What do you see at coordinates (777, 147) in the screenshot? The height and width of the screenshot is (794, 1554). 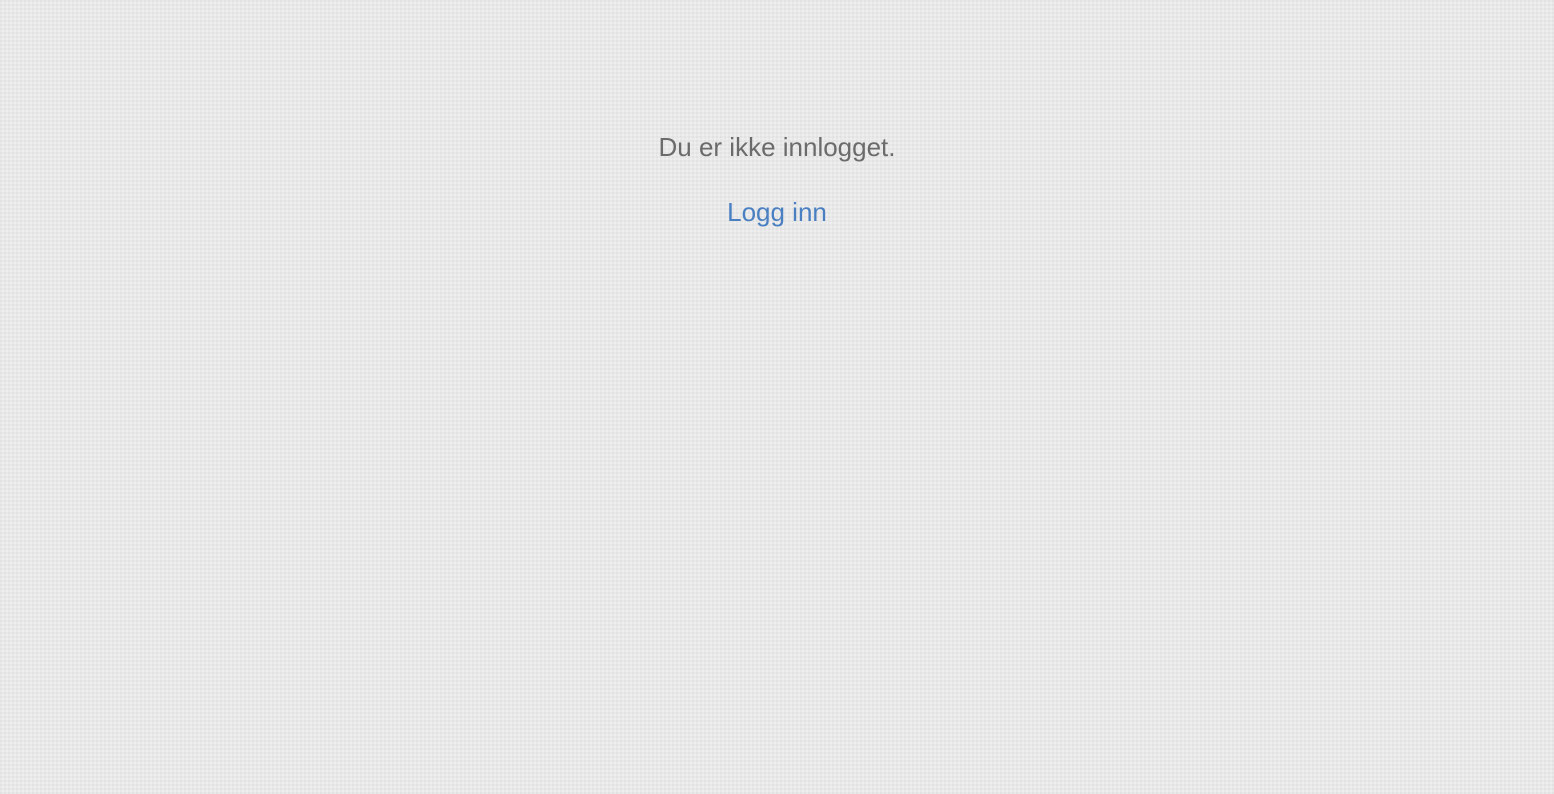 I see `not-logged-in-message: Du er ikke innlogget.` at bounding box center [777, 147].